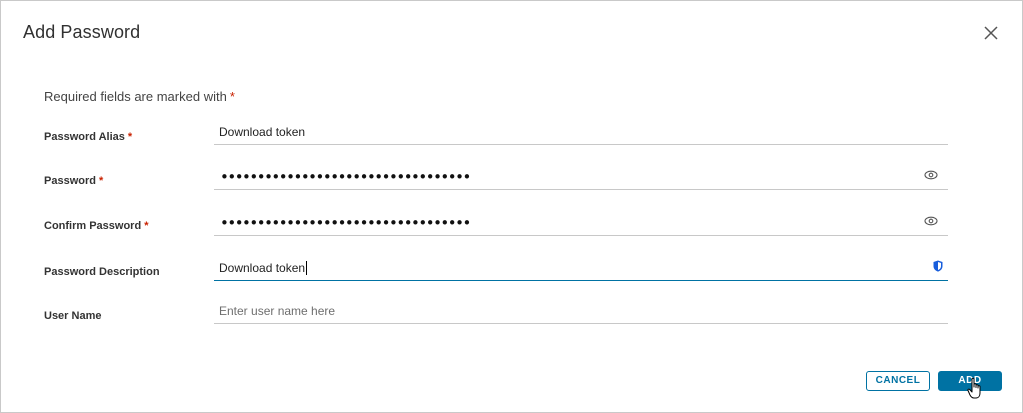 Image resolution: width=1023 pixels, height=413 pixels. I want to click on user-name-placeholder: Enter user name here, so click(277, 311).